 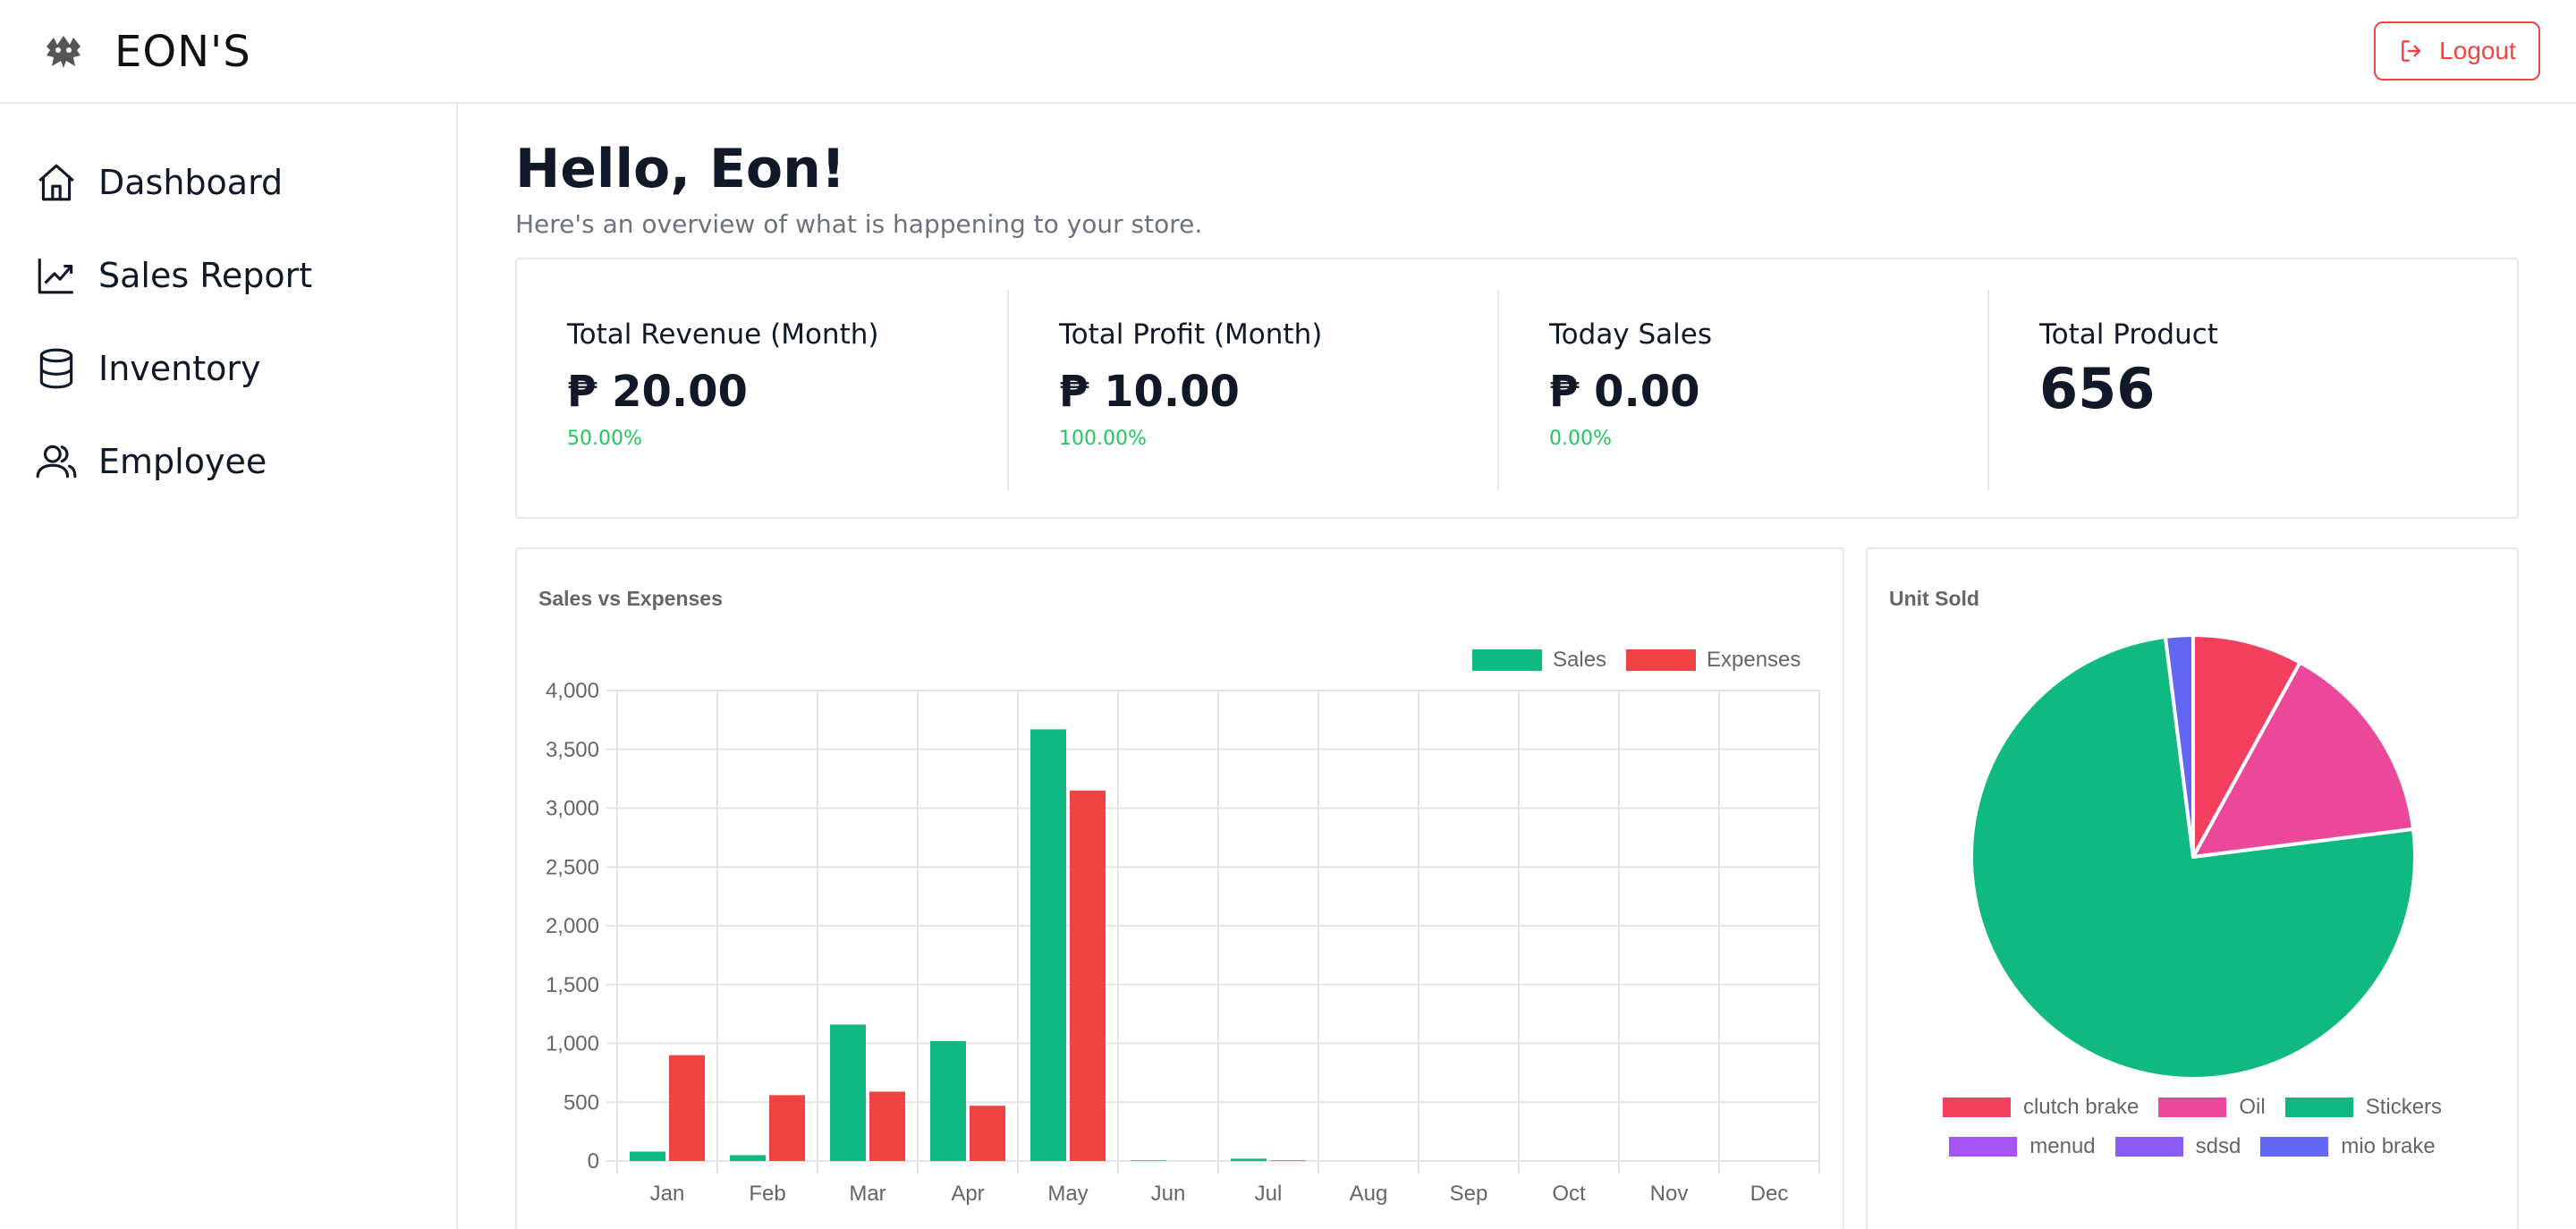 I want to click on y-tick-label: 0, so click(x=593, y=1161).